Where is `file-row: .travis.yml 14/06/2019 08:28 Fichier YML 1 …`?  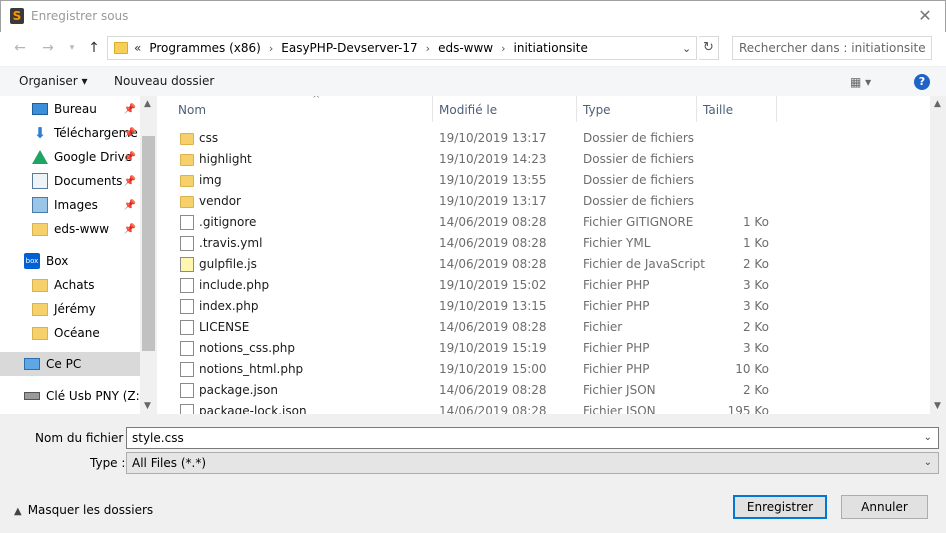 file-row: .travis.yml 14/06/2019 08:28 Fichier YML 1 … is located at coordinates (468, 243).